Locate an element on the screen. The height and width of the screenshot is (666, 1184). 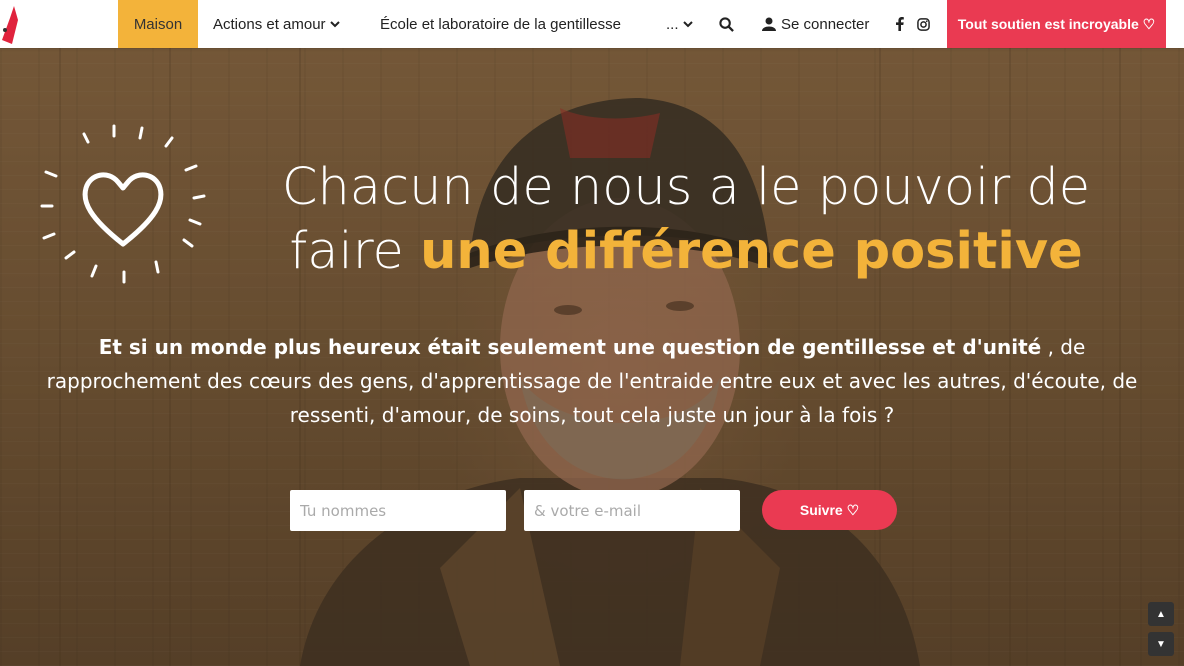
nav-item-label: Maison is located at coordinates (158, 24).